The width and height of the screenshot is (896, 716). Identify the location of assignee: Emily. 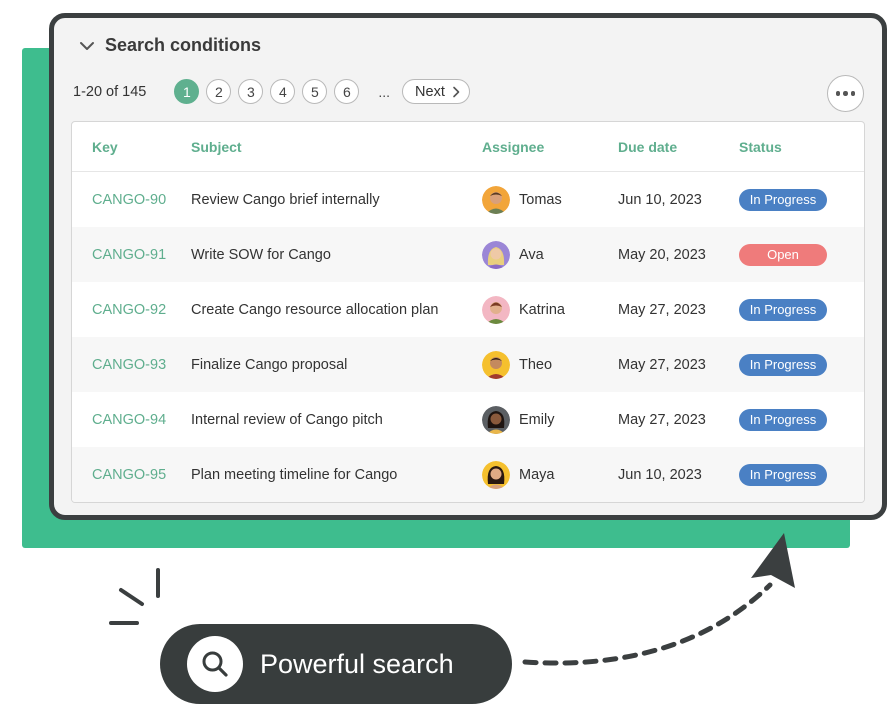
(550, 419).